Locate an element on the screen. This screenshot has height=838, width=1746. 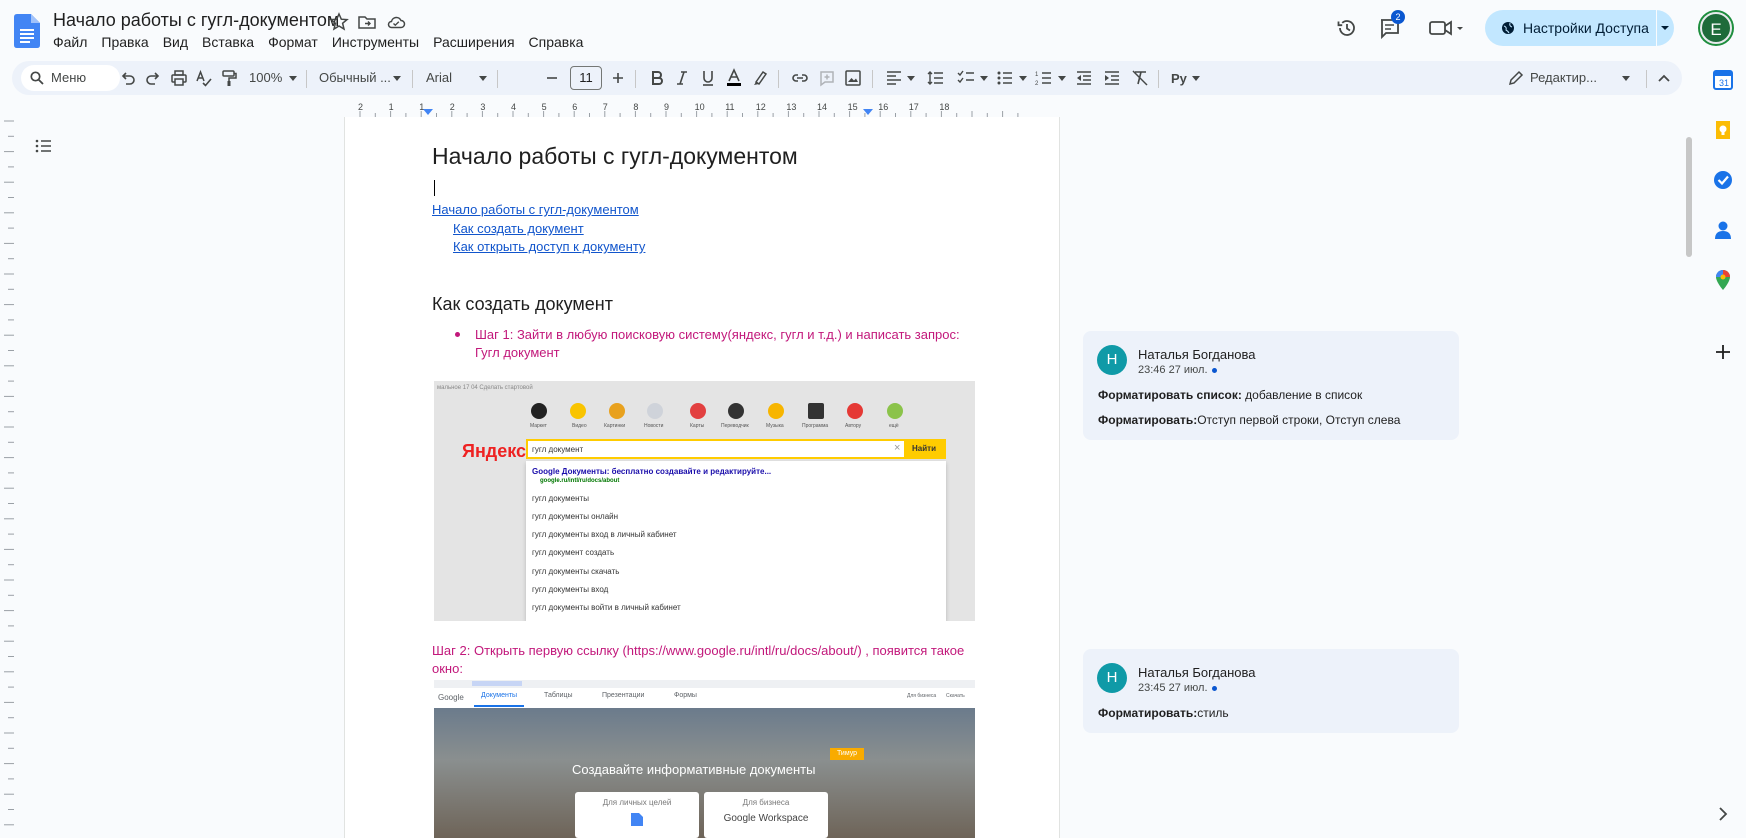
docs-logo-icon is located at coordinates (27, 31).